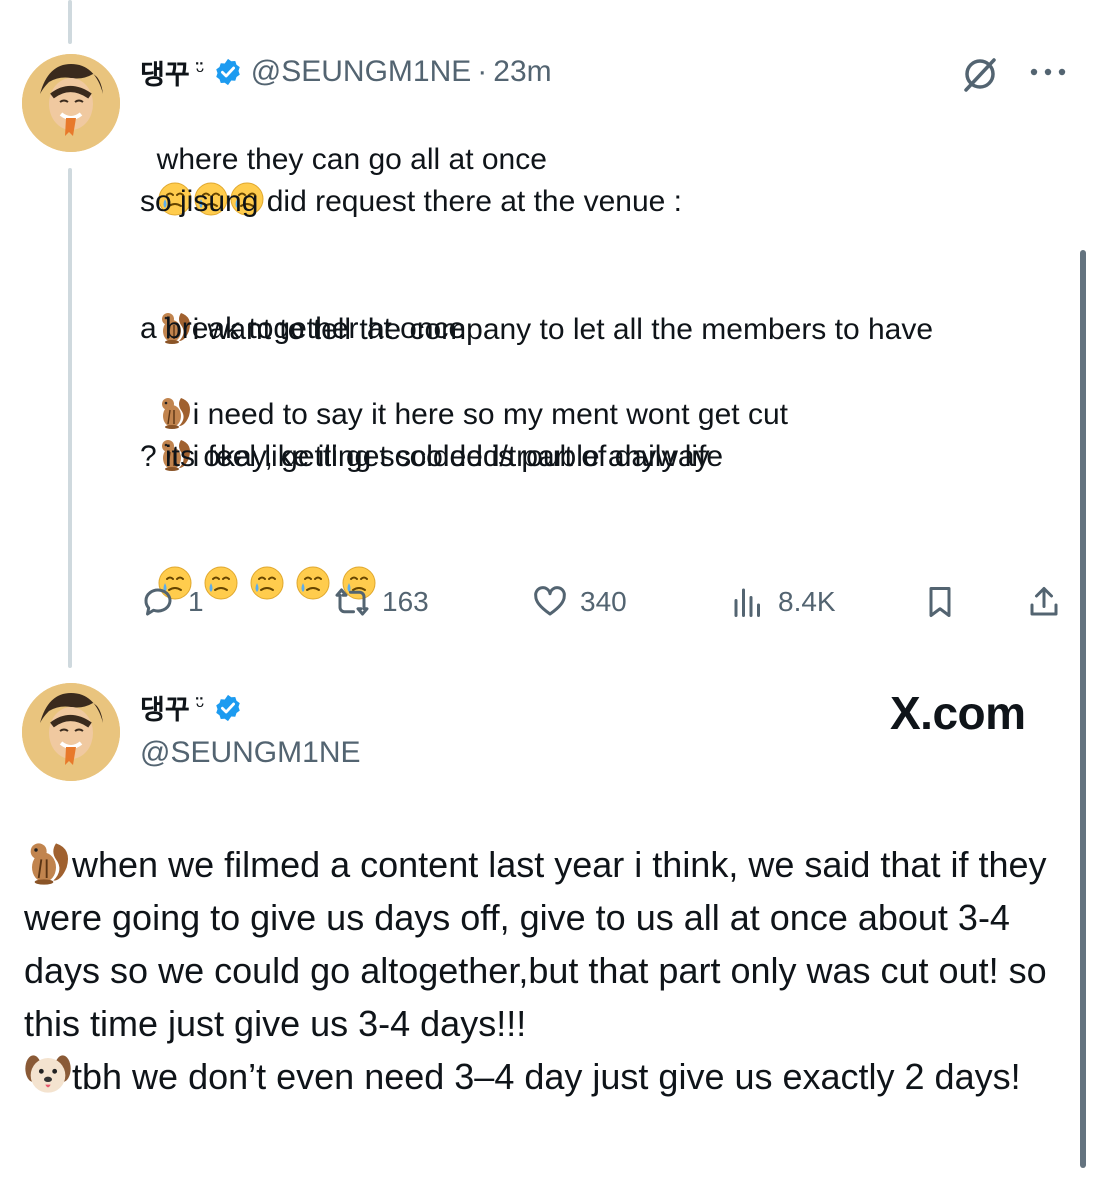 The width and height of the screenshot is (1094, 1200). What do you see at coordinates (196, 601) in the screenshot?
I see `reply-count: 1` at bounding box center [196, 601].